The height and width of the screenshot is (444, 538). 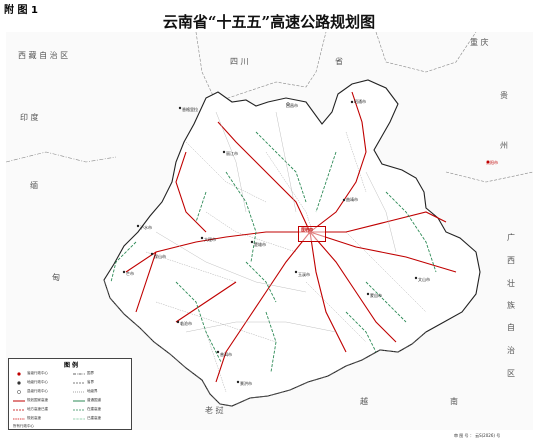 I want to click on city-qujing: 曲靖市, so click(x=352, y=199).